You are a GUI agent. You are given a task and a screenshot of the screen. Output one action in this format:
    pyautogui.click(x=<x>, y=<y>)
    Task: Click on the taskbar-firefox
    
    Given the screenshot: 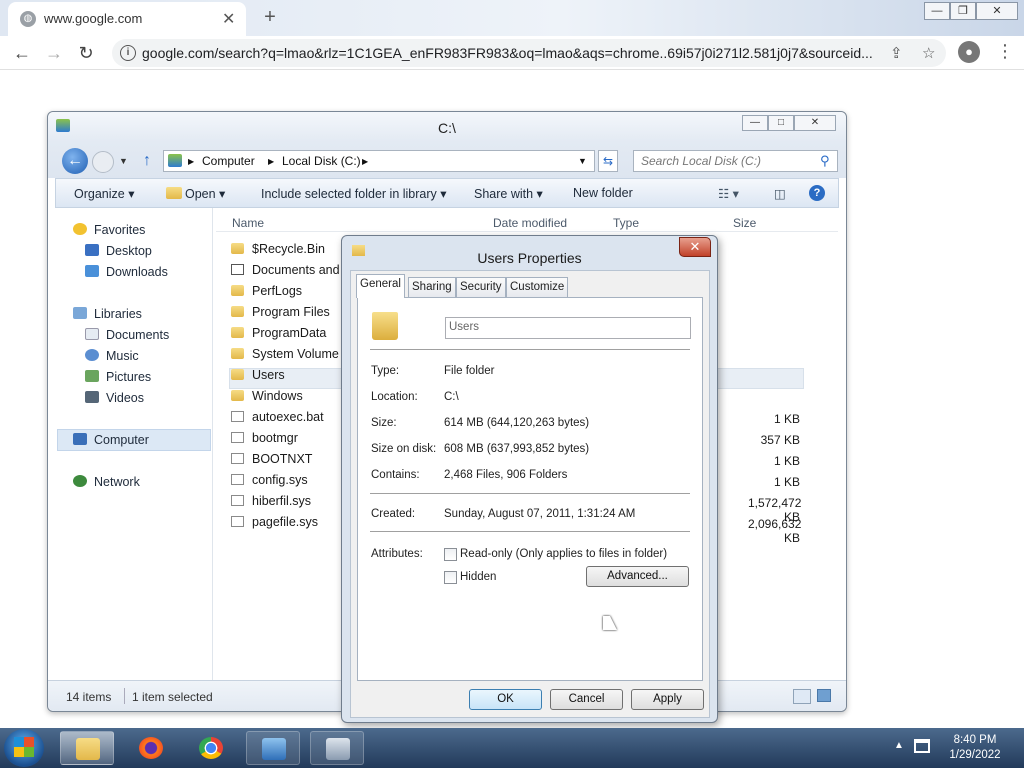 What is the action you would take?
    pyautogui.click(x=151, y=748)
    